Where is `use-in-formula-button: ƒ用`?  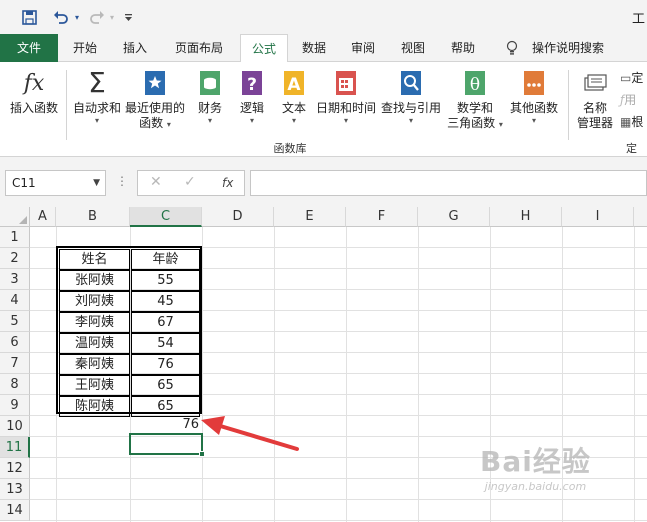
use-in-formula-button: ƒ用 is located at coordinates (628, 100).